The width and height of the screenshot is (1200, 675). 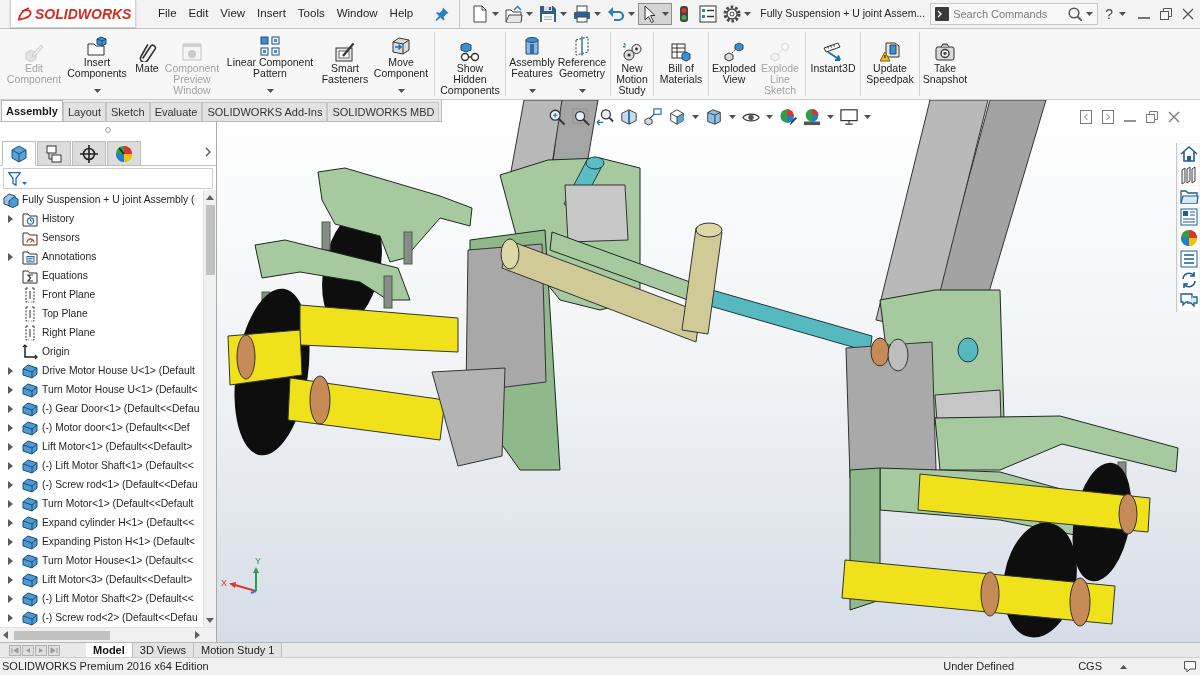 I want to click on bottom-tab: Motion Study 1, so click(x=238, y=650).